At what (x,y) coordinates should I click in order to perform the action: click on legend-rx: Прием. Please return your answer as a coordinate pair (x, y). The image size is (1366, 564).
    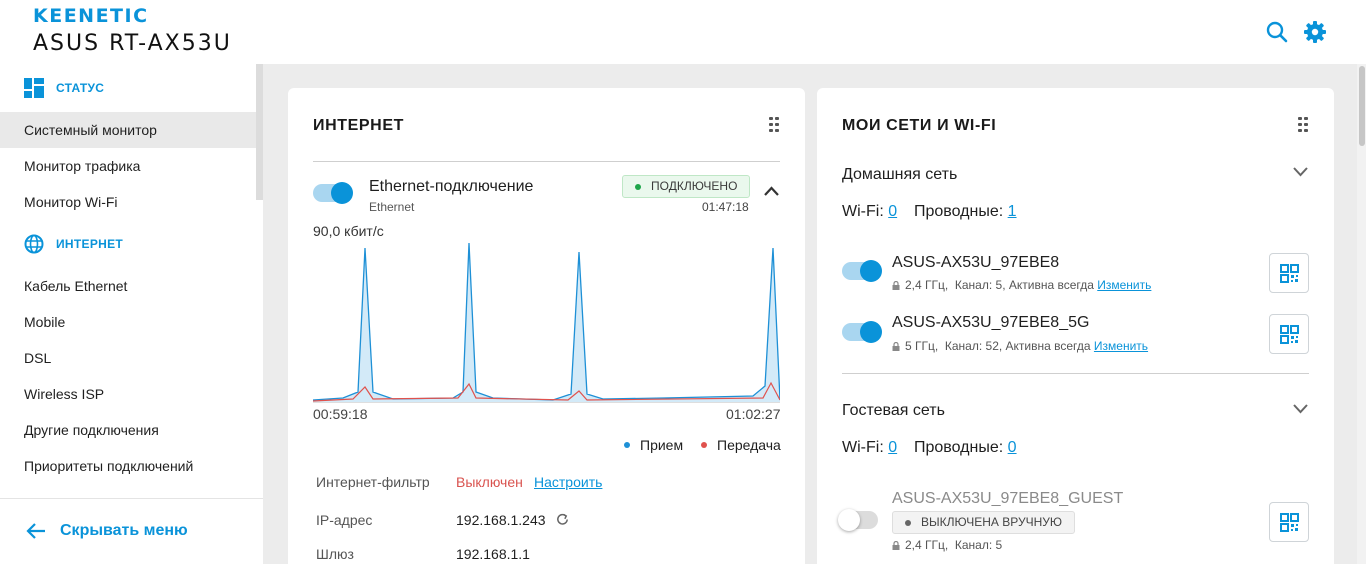
    Looking at the image, I should click on (653, 445).